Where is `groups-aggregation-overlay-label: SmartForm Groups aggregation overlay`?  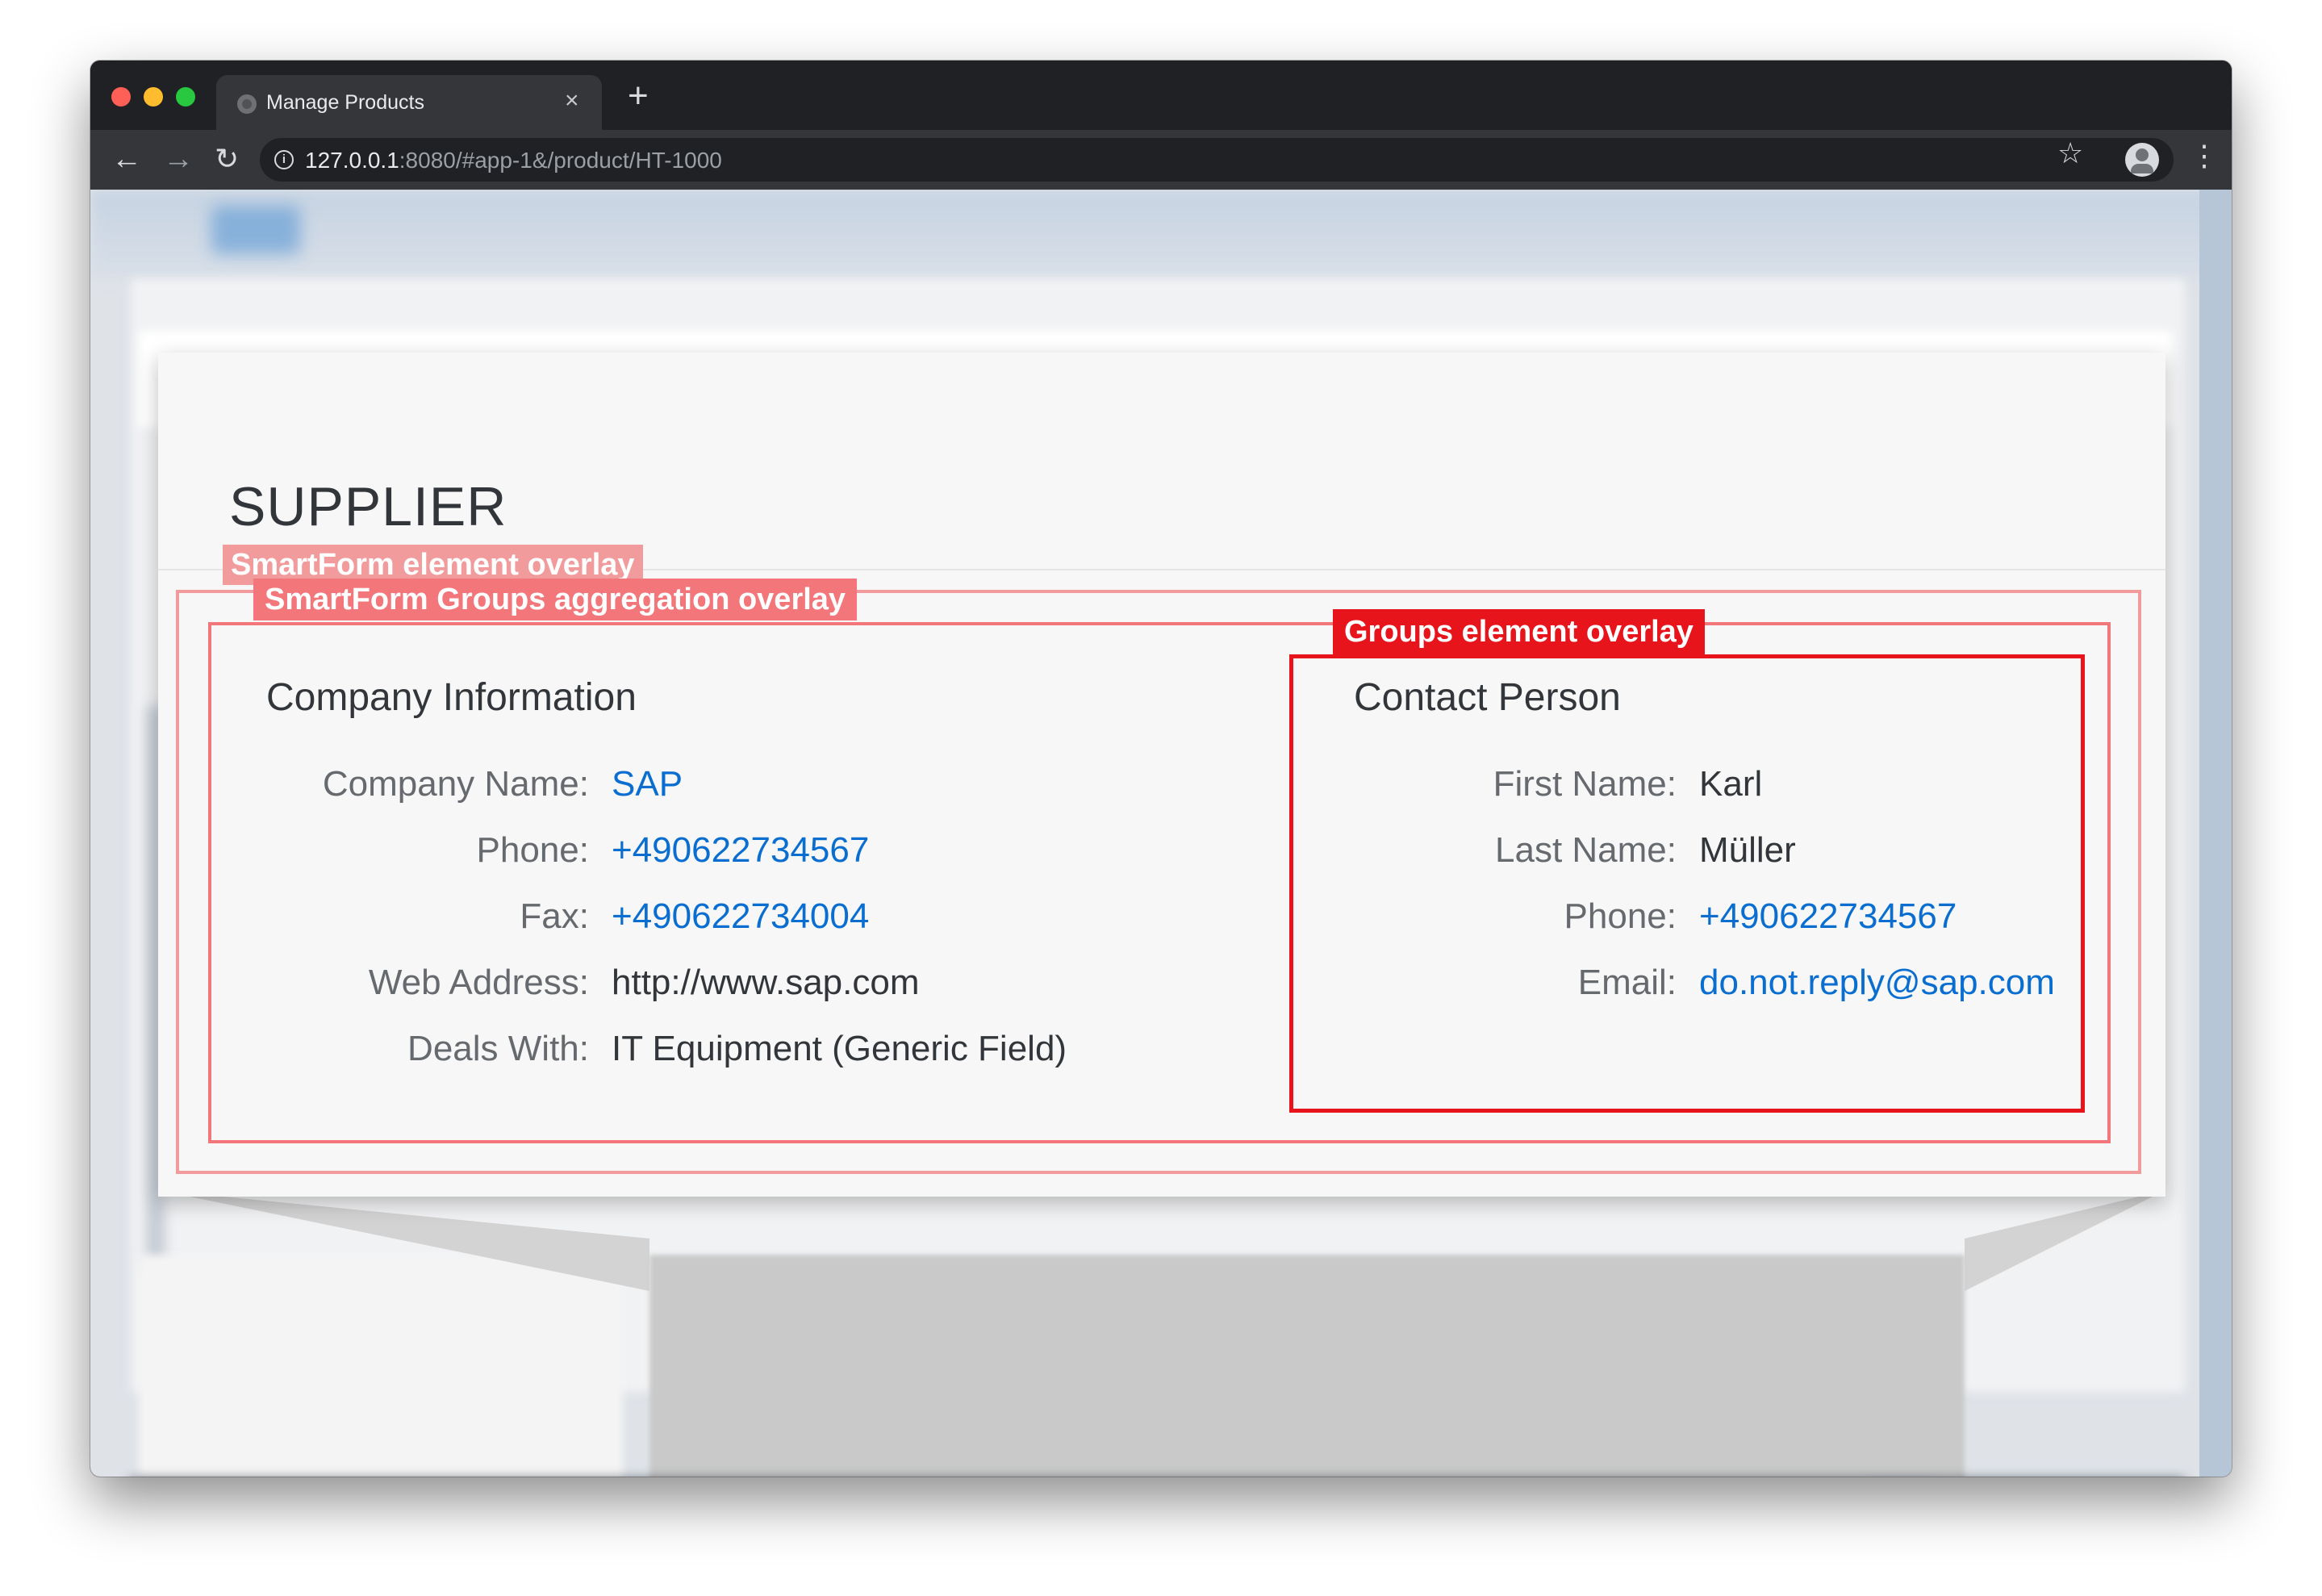 groups-aggregation-overlay-label: SmartForm Groups aggregation overlay is located at coordinates (556, 600).